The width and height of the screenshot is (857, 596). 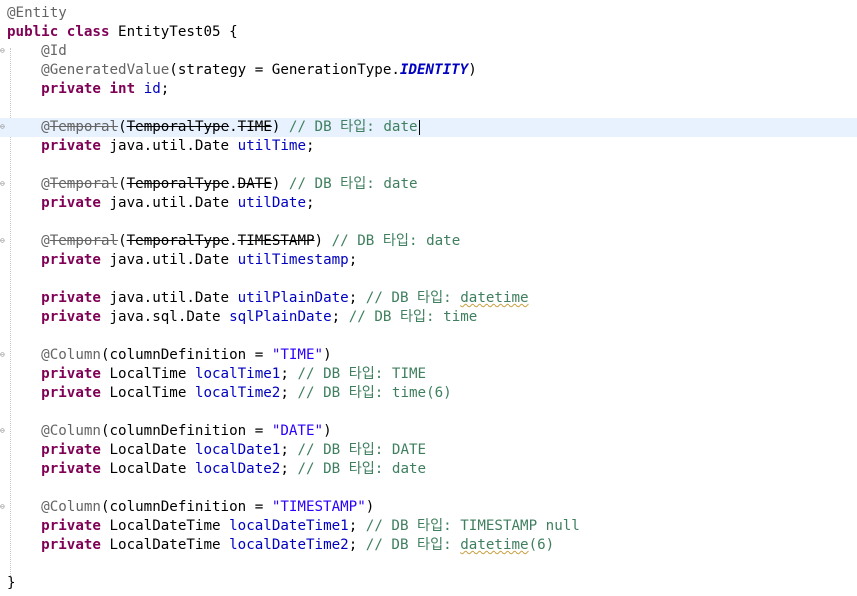 What do you see at coordinates (54, 51) in the screenshot?
I see `id-annotation: @Id` at bounding box center [54, 51].